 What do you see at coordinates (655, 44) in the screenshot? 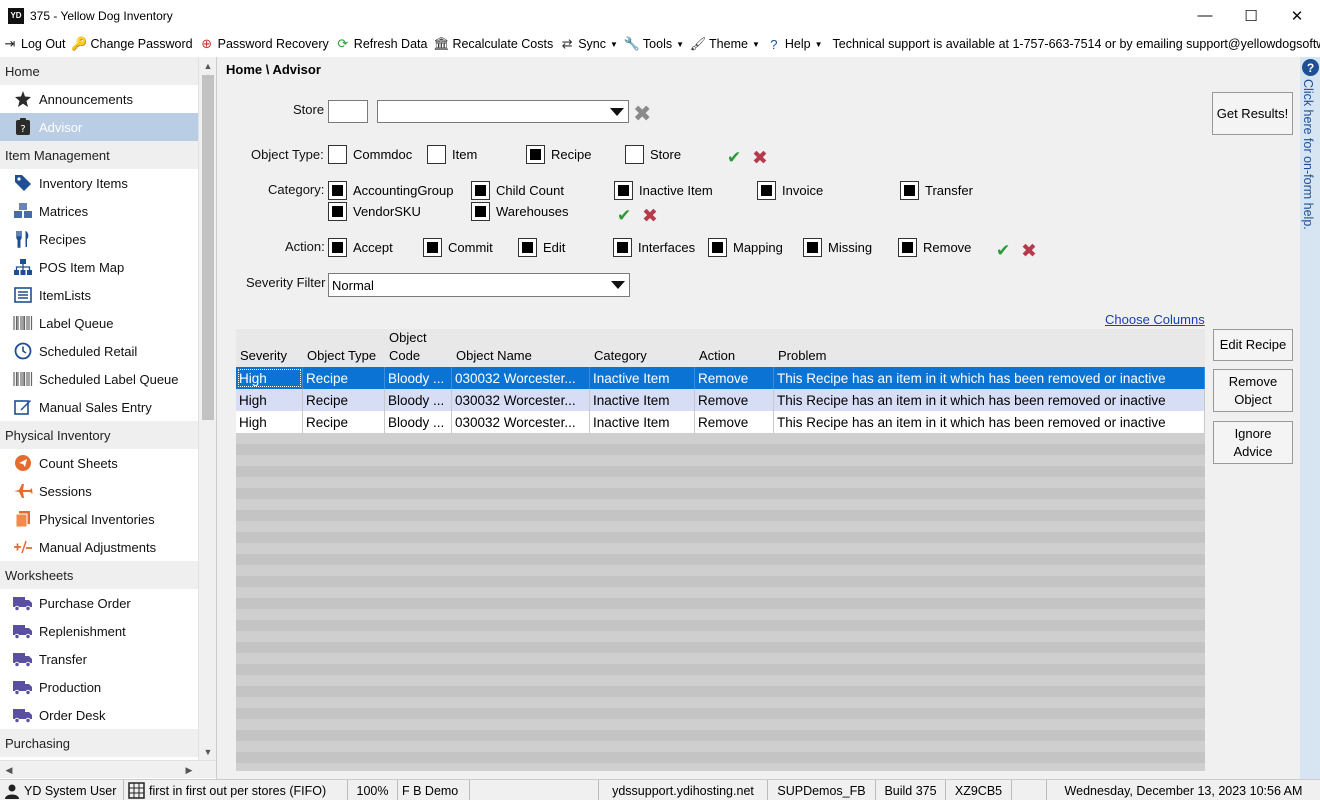
I see `menu-tools: 🔧 Tools ▼` at bounding box center [655, 44].